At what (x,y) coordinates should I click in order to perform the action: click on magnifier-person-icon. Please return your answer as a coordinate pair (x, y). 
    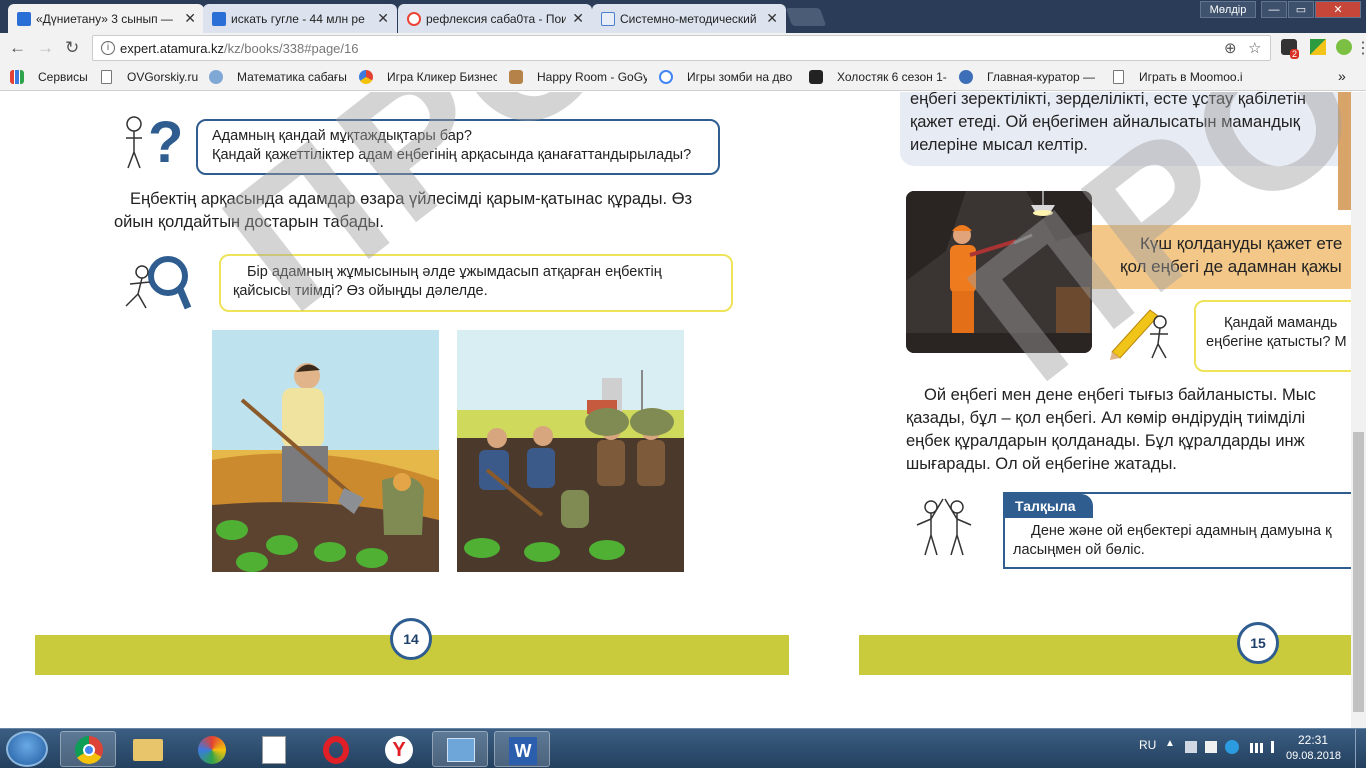
    Looking at the image, I should click on (158, 283).